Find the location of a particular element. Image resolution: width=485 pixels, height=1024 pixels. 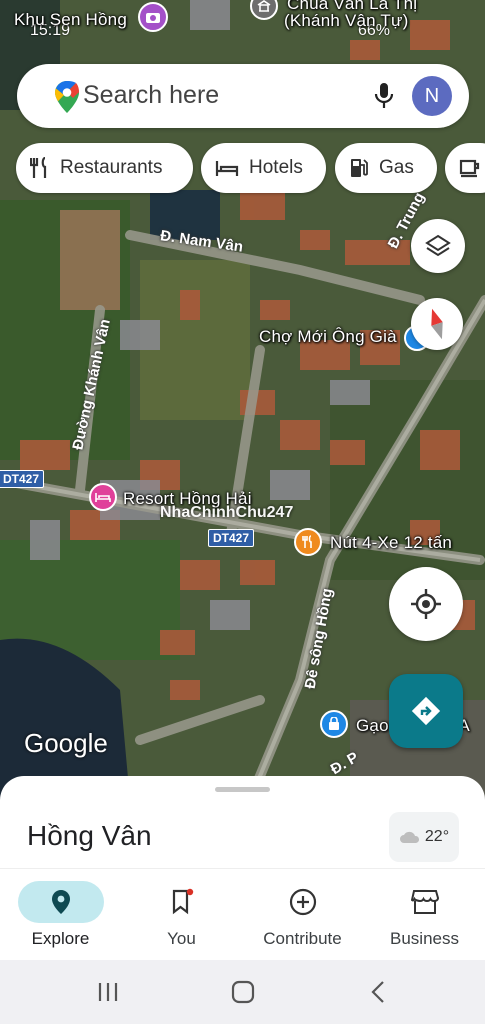

nav-contribute: Contribute is located at coordinates (302, 915).